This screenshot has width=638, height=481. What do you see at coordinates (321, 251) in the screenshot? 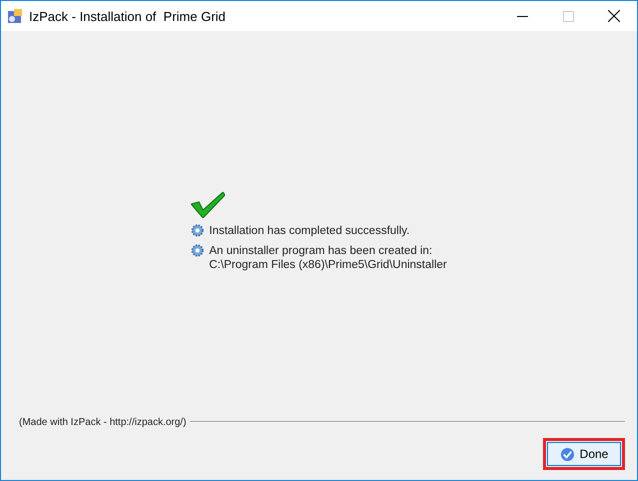
I see `status-message: An uninstaller program has been created in:` at bounding box center [321, 251].